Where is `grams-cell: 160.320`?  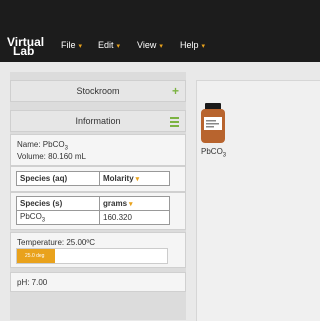 grams-cell: 160.320 is located at coordinates (134, 217).